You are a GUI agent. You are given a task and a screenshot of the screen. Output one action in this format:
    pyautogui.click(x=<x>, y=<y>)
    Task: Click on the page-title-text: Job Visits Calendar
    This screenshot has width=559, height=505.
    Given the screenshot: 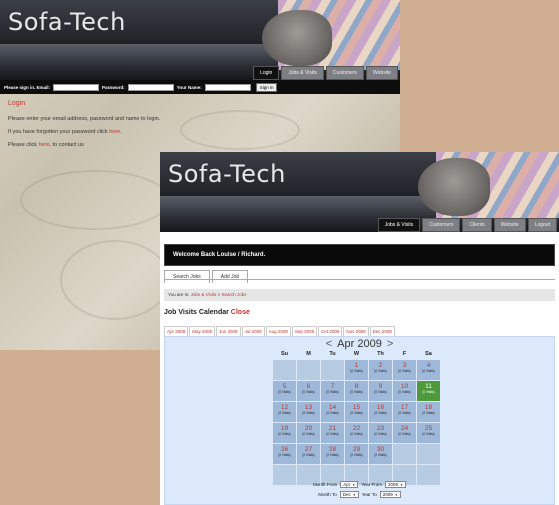 What is the action you would take?
    pyautogui.click(x=196, y=312)
    